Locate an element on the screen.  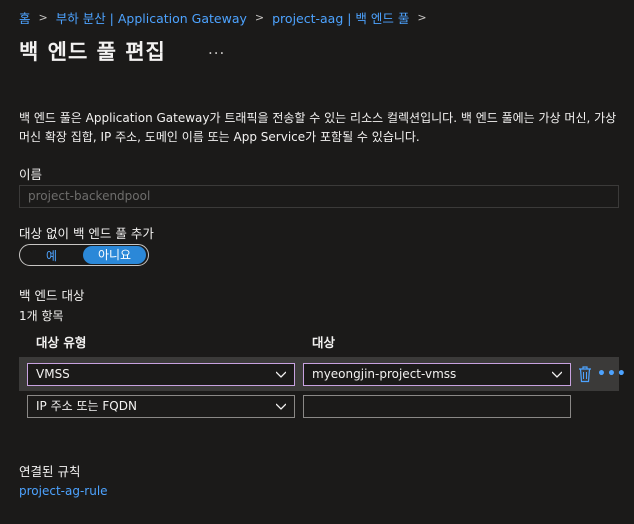
associated-rule-link: project-ag-rule is located at coordinates (63, 491).